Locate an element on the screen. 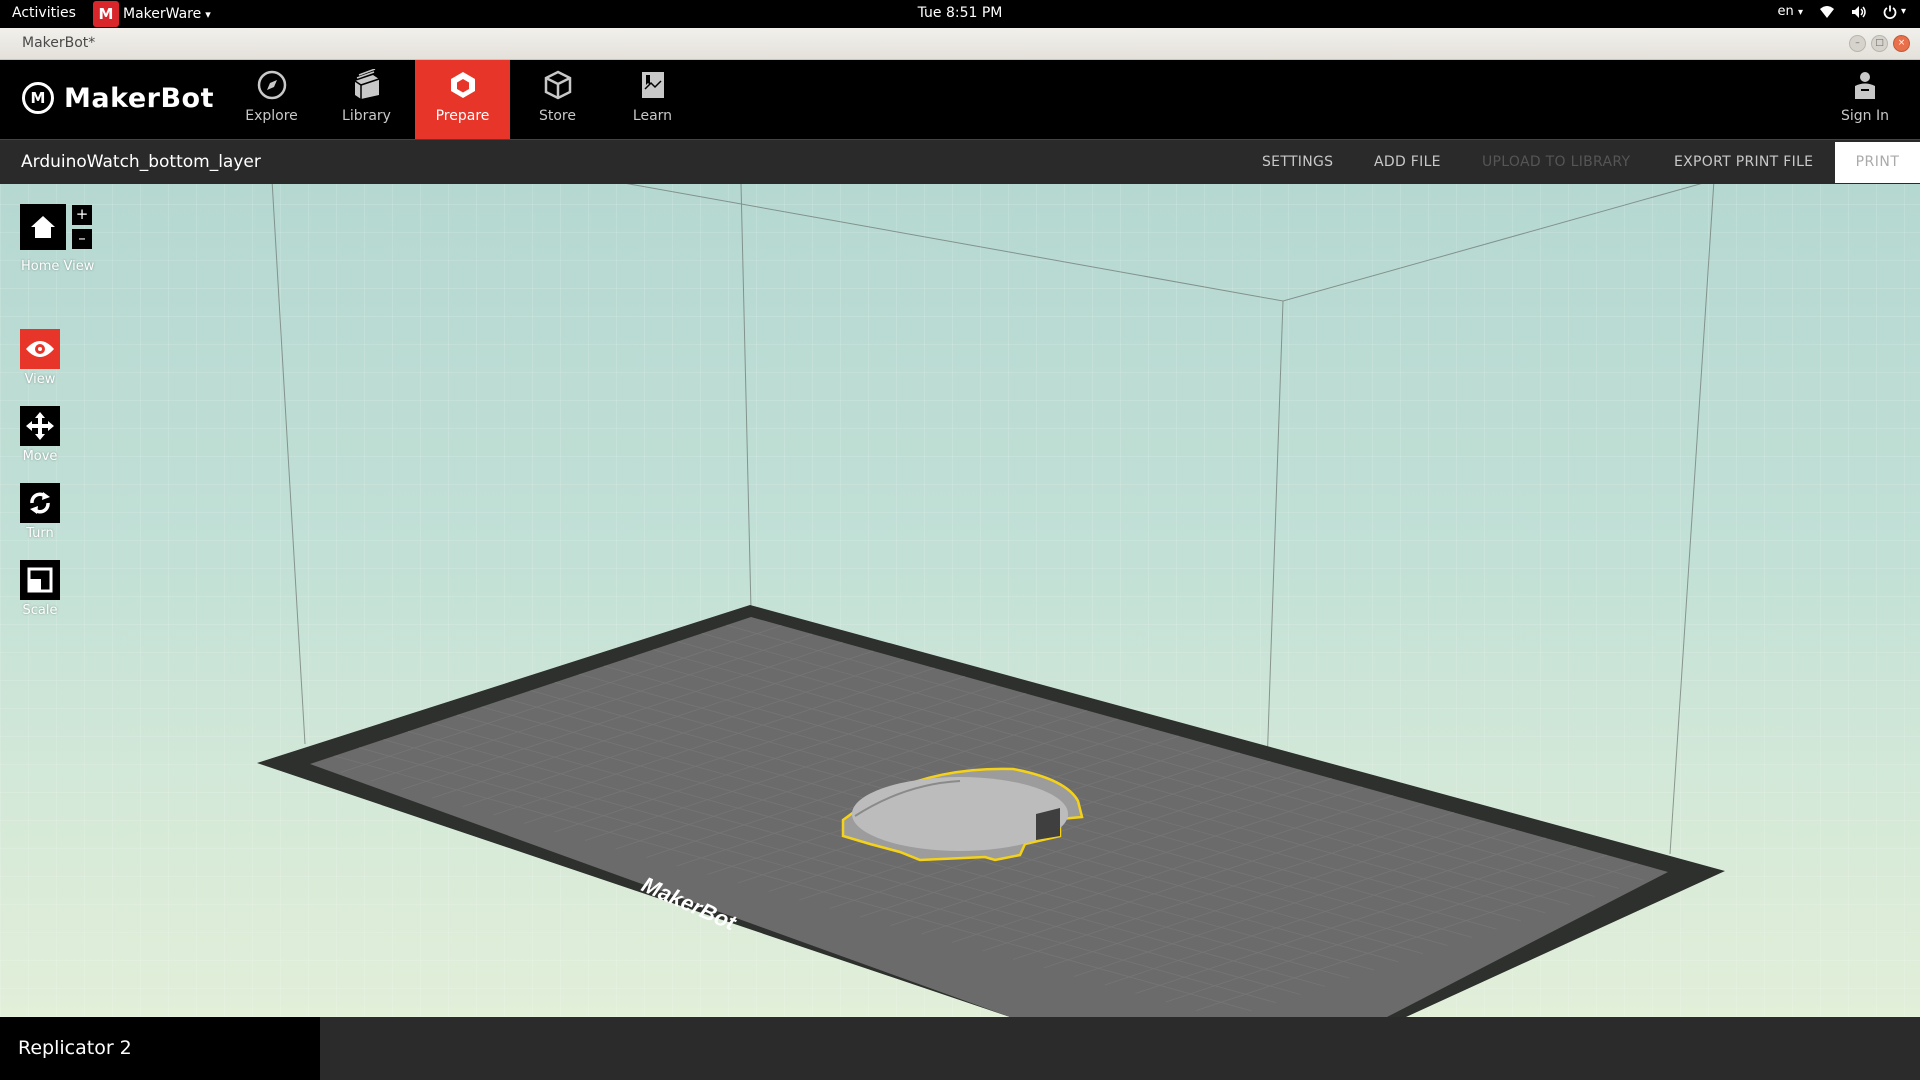 This screenshot has width=1920, height=1080. home-view-tool: Home View is located at coordinates (57, 239).